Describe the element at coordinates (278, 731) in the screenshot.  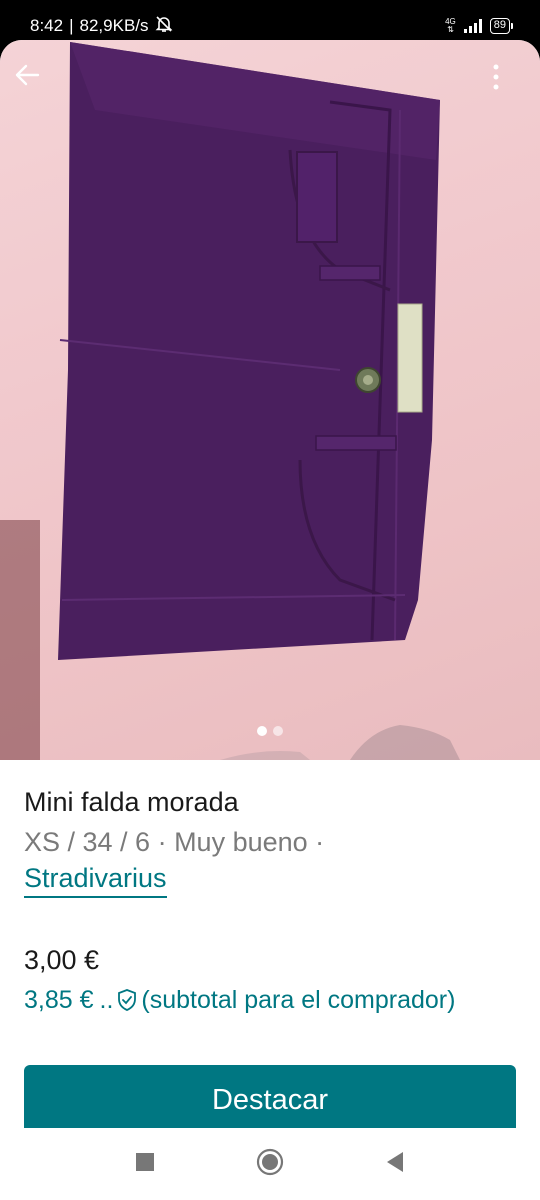
I see `carousel-dot` at that location.